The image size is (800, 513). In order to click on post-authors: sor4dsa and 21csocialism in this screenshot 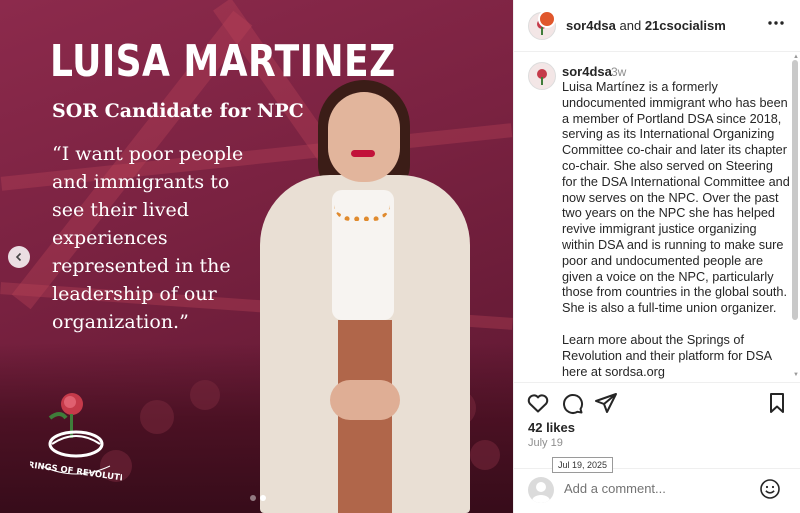, I will do `click(646, 25)`.